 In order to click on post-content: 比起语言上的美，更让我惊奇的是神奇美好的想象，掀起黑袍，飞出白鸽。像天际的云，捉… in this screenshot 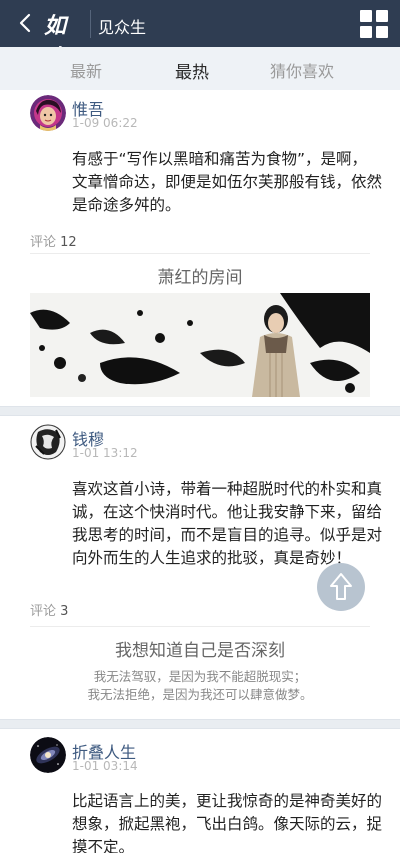, I will do `click(227, 821)`.